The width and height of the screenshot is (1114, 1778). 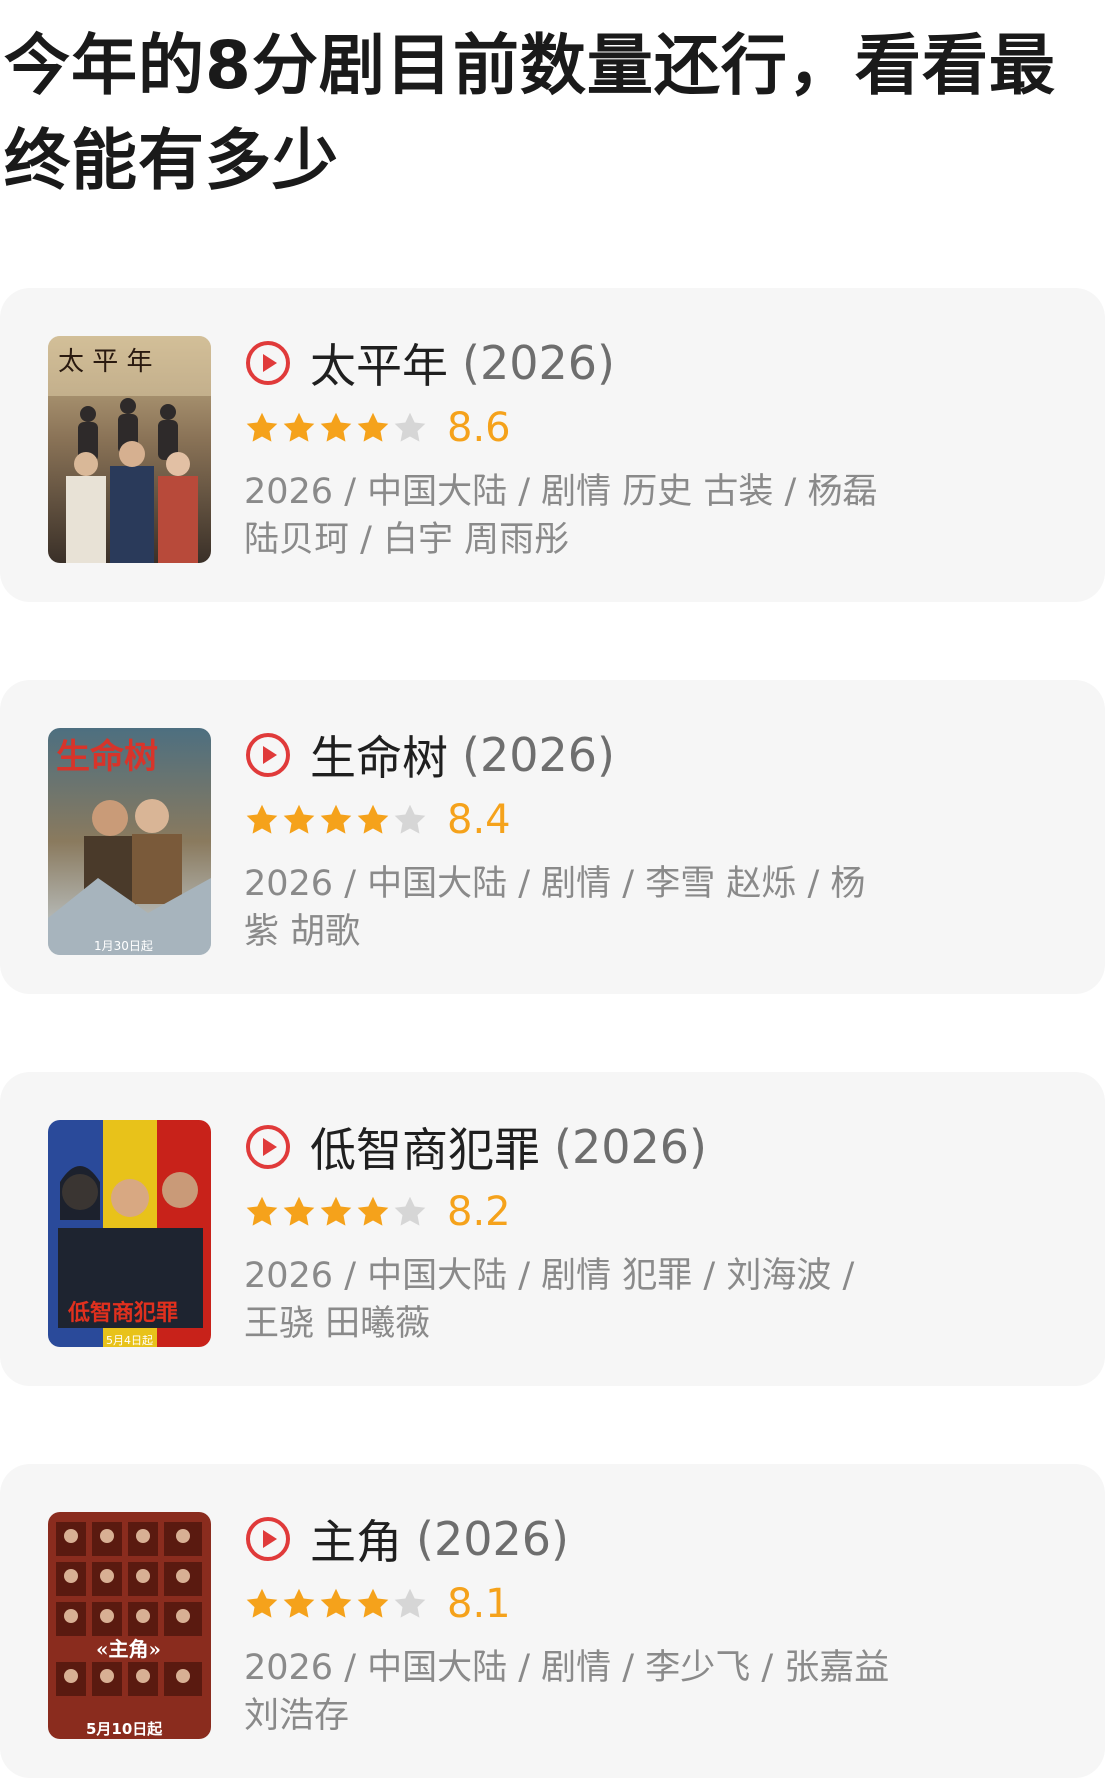 What do you see at coordinates (479, 428) in the screenshot?
I see `rating-score: 8.6` at bounding box center [479, 428].